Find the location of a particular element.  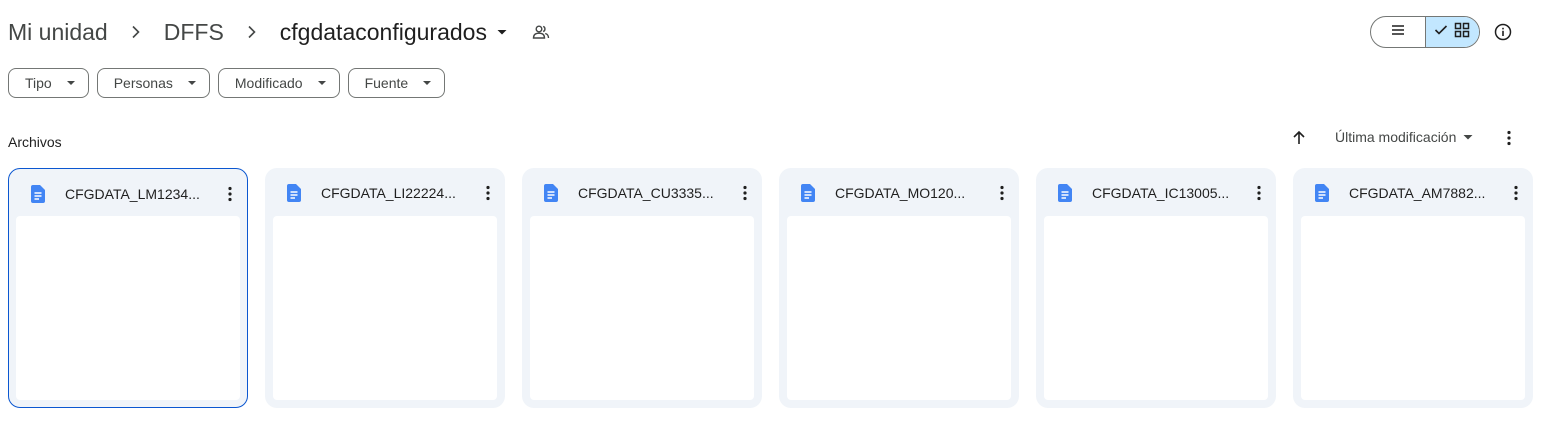

sort-direction-arrow-up-icon is located at coordinates (1299, 138).